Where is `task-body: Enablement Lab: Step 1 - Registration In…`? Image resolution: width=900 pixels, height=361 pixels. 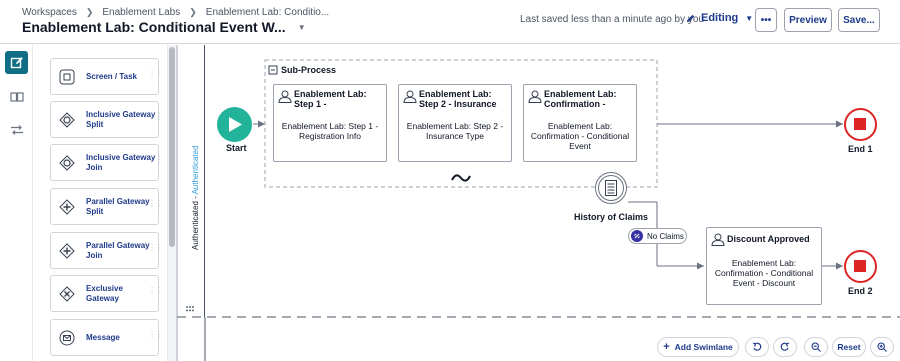
task-body: Enablement Lab: Step 1 - Registration In… is located at coordinates (330, 131).